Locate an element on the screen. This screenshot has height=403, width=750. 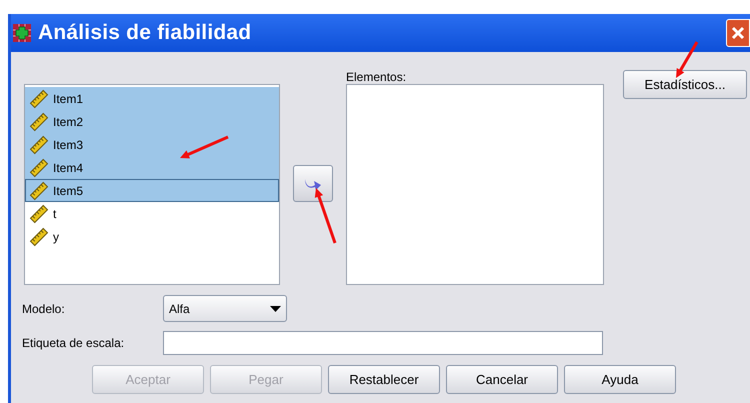
model-dropdown: Alfa is located at coordinates (225, 308).